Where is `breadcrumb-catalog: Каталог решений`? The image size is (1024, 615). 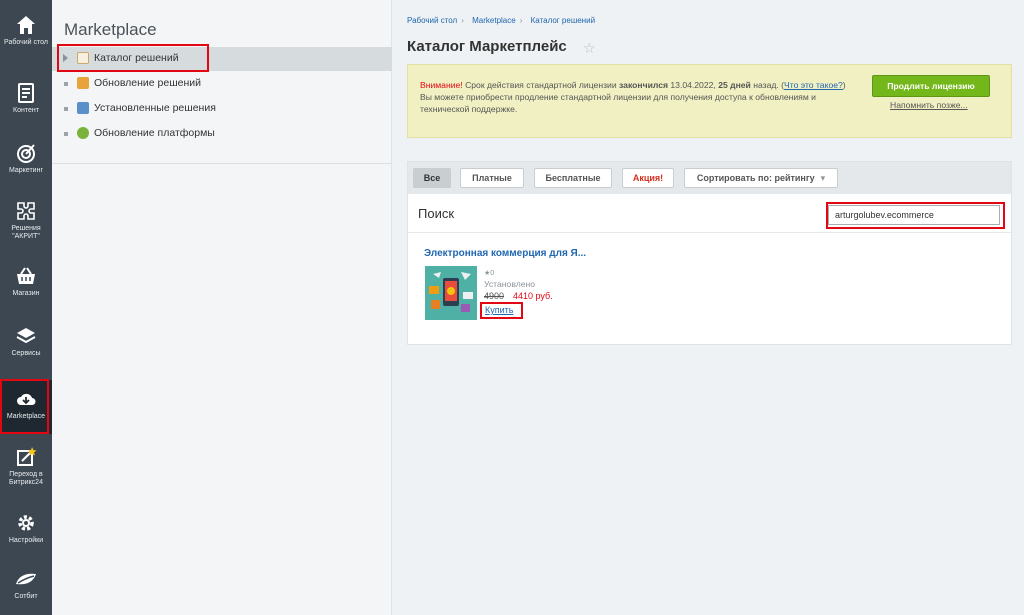 breadcrumb-catalog: Каталог решений is located at coordinates (563, 20).